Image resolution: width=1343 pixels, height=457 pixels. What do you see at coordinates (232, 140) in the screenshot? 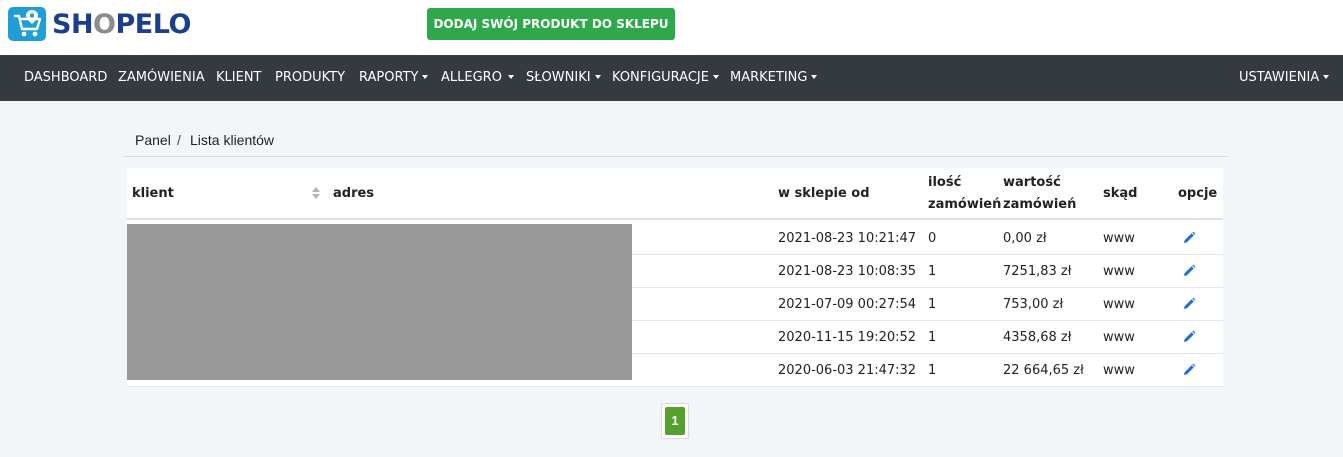
I see `breadcrumb-current: Lista klientów` at bounding box center [232, 140].